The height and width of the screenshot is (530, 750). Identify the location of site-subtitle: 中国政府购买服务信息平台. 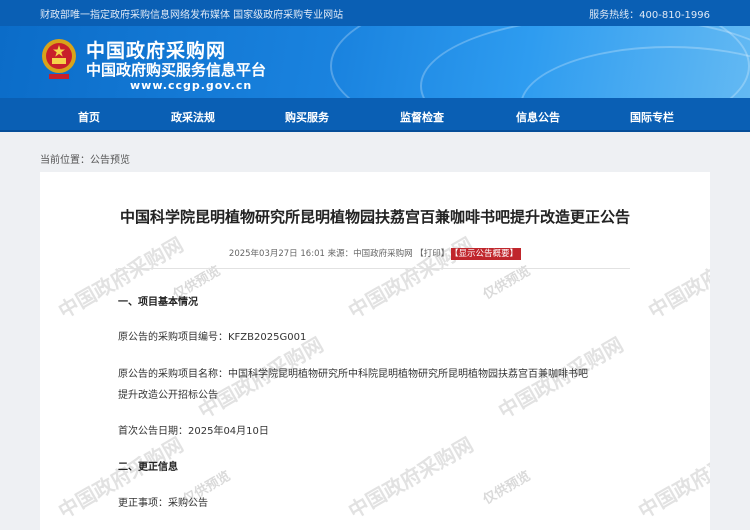
(176, 70).